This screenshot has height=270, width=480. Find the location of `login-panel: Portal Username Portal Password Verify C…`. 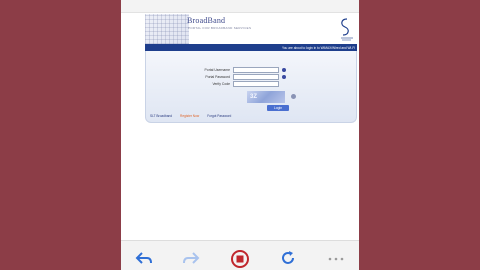

login-panel: Portal Username Portal Password Verify C… is located at coordinates (251, 87).